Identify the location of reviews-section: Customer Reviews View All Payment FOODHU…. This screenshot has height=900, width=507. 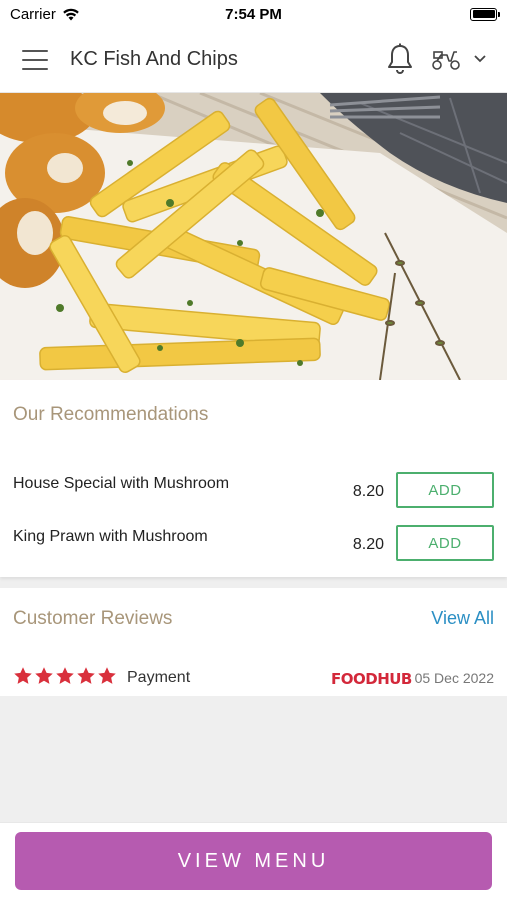
(253, 642).